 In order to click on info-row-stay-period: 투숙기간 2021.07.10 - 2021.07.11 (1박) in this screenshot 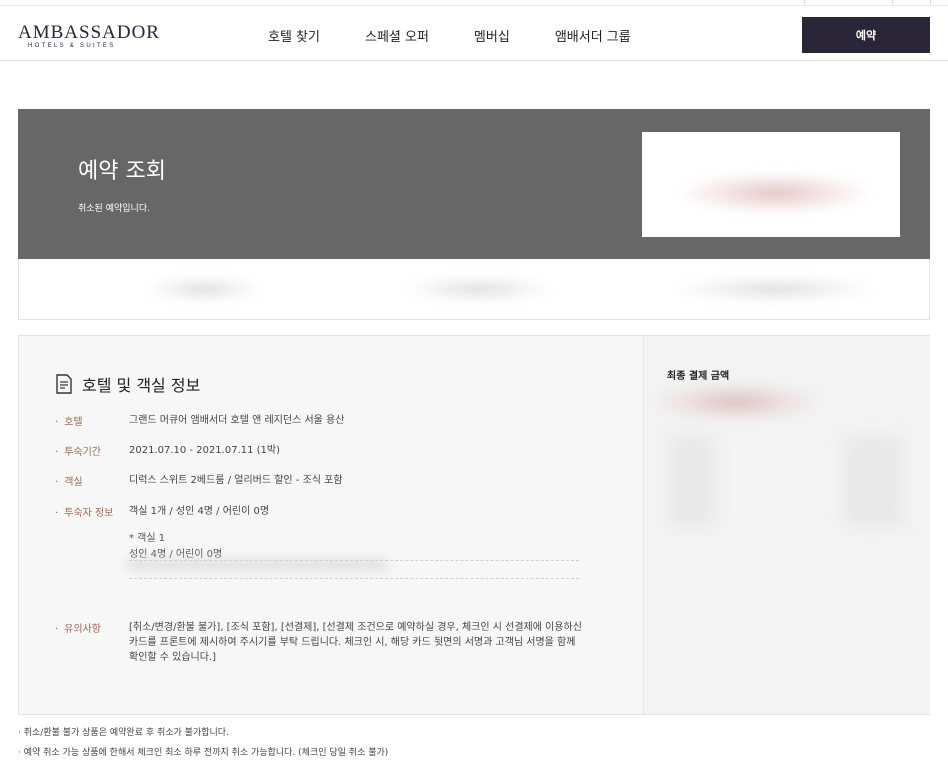, I will do `click(167, 450)`.